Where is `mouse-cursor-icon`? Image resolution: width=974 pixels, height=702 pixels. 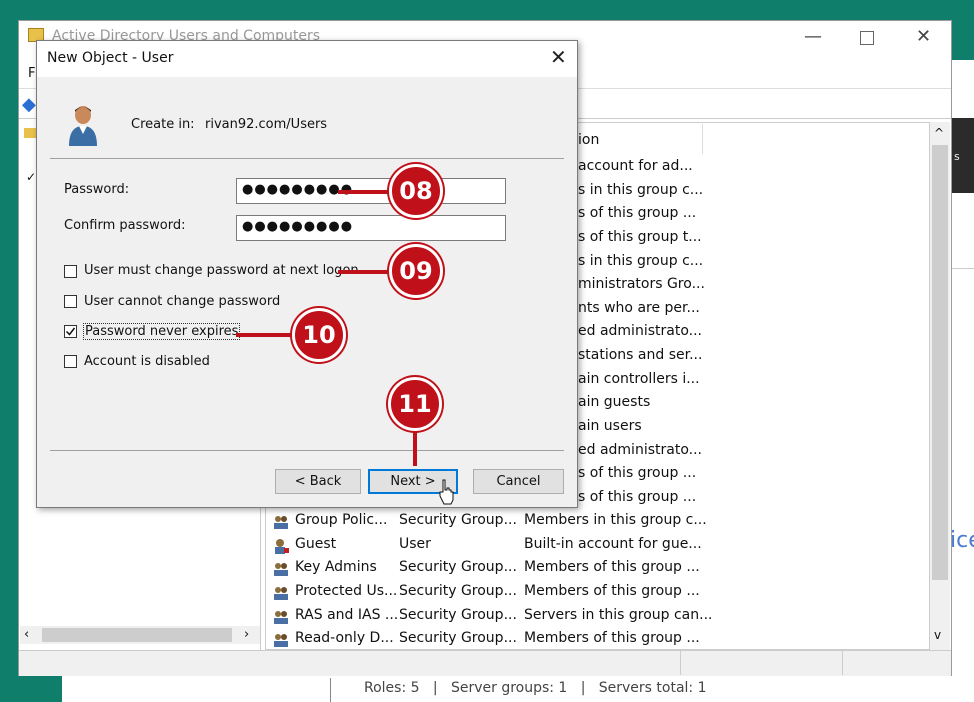
mouse-cursor-icon is located at coordinates (446, 492).